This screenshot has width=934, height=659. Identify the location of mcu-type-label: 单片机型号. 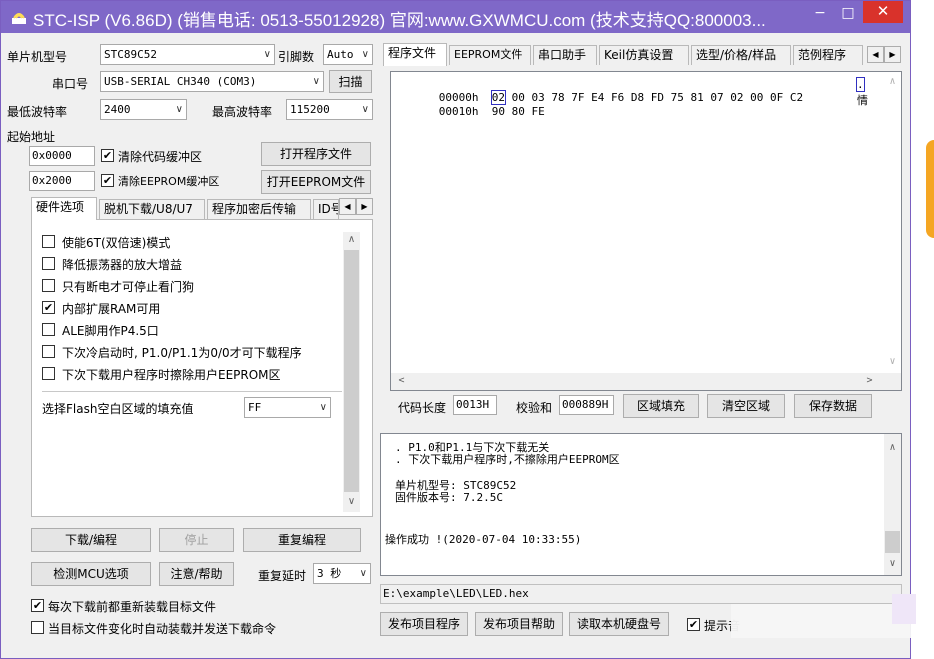
(37, 57).